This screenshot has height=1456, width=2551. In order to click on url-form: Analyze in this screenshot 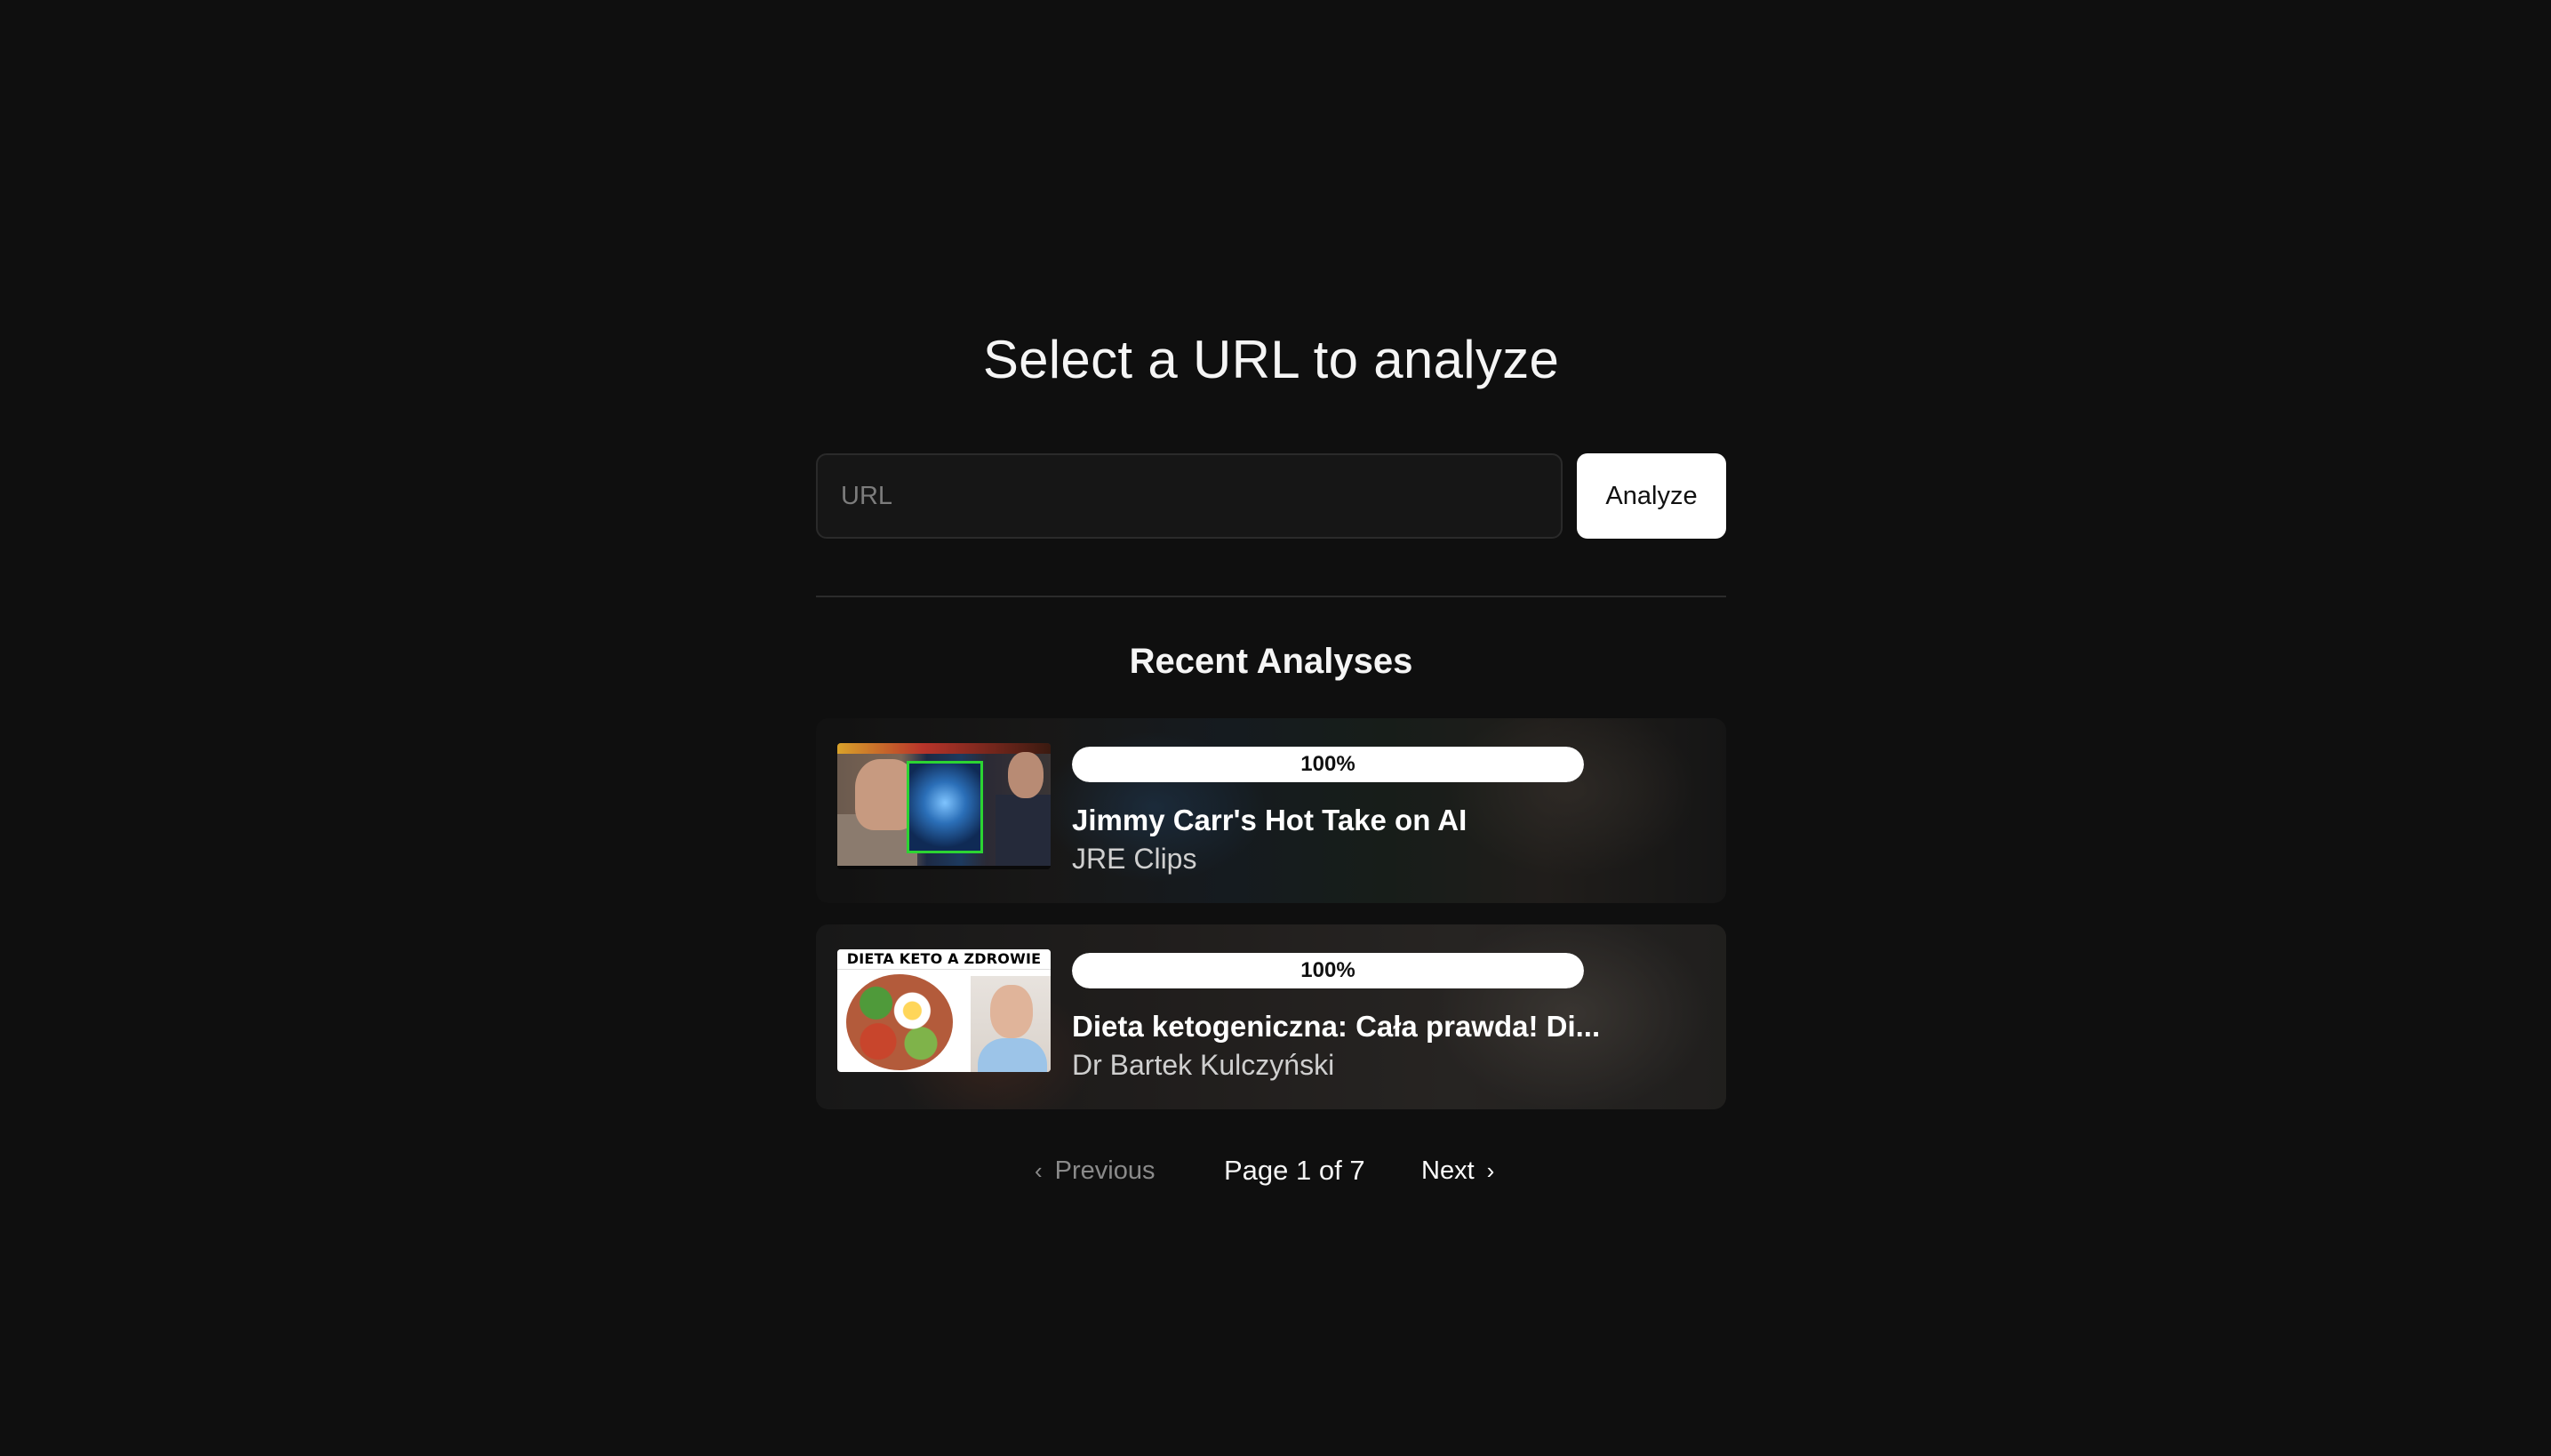, I will do `click(1271, 496)`.